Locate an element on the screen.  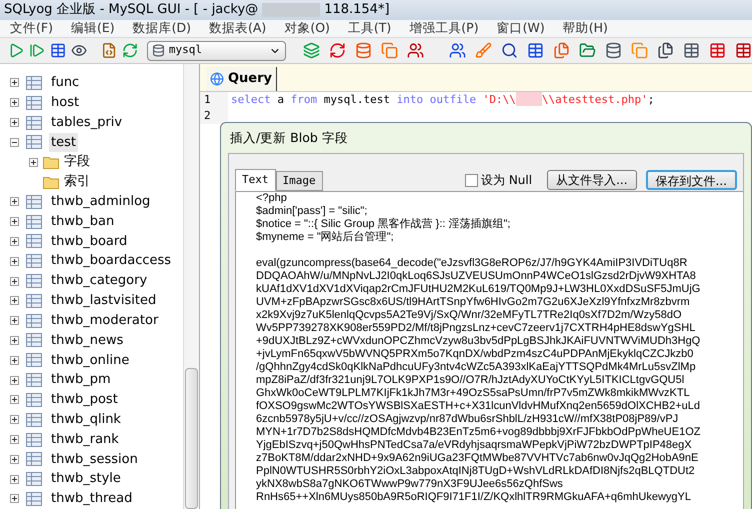
text-line: GhxWk0oCeWT9LPLM7KIjFk1kJh7M3r+49OzS5saPsUmn/frP7v5mZWk8mkikMWvzKTL is located at coordinates (473, 393).